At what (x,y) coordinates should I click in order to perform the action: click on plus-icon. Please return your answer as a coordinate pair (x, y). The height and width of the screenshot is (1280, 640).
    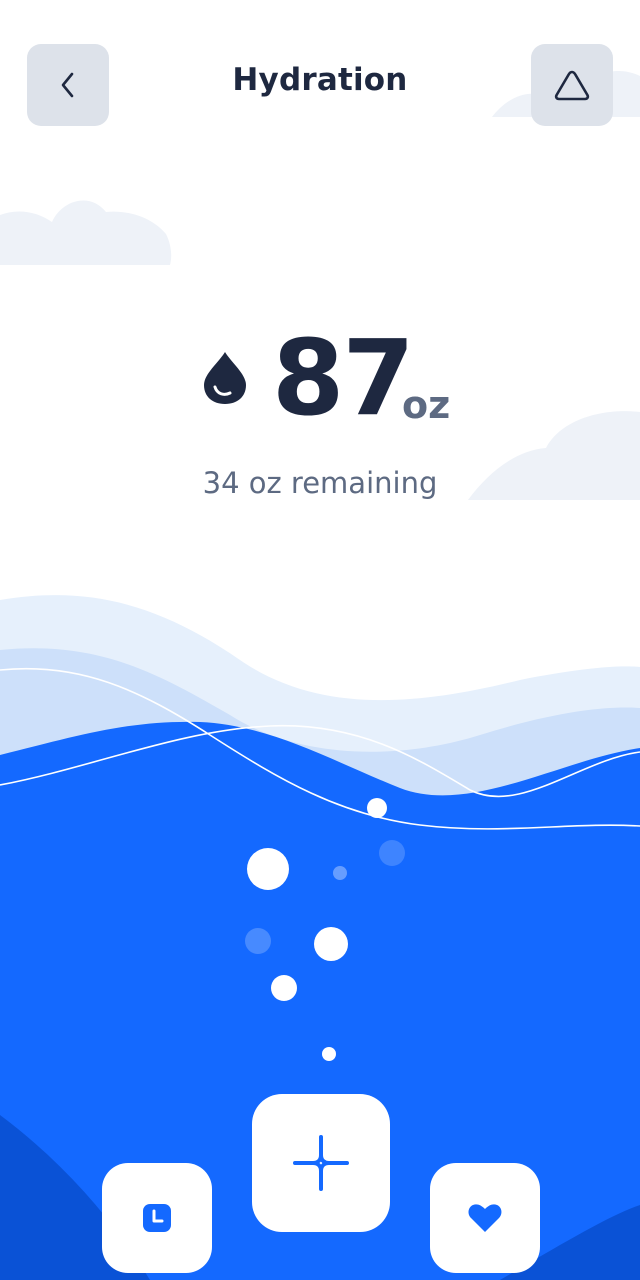
    Looking at the image, I should click on (321, 1163).